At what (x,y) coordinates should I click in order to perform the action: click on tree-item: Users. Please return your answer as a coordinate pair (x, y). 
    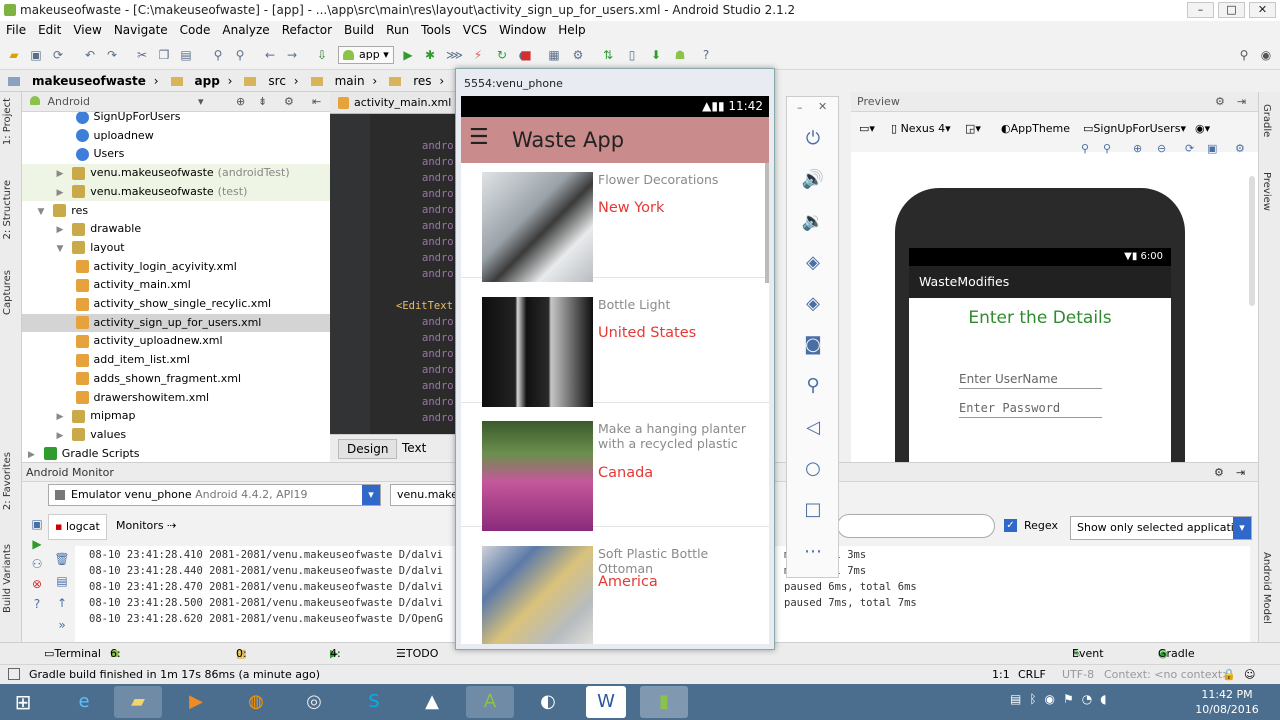
    Looking at the image, I should click on (176, 154).